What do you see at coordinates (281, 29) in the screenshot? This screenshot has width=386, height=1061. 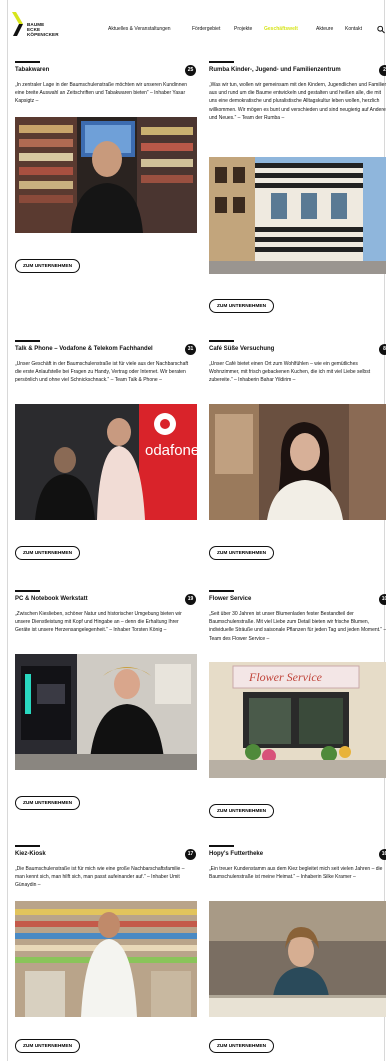 I see `nav-item-geschaeftswelt: Geschäftswelt` at bounding box center [281, 29].